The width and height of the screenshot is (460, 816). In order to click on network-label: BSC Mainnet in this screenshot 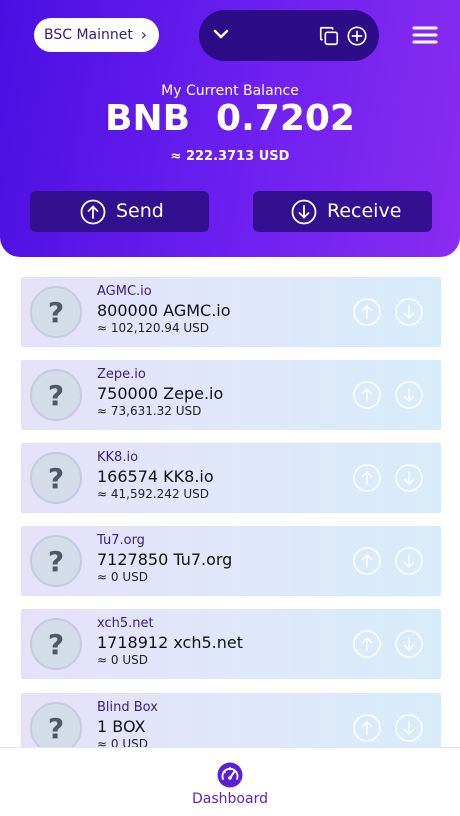, I will do `click(88, 35)`.